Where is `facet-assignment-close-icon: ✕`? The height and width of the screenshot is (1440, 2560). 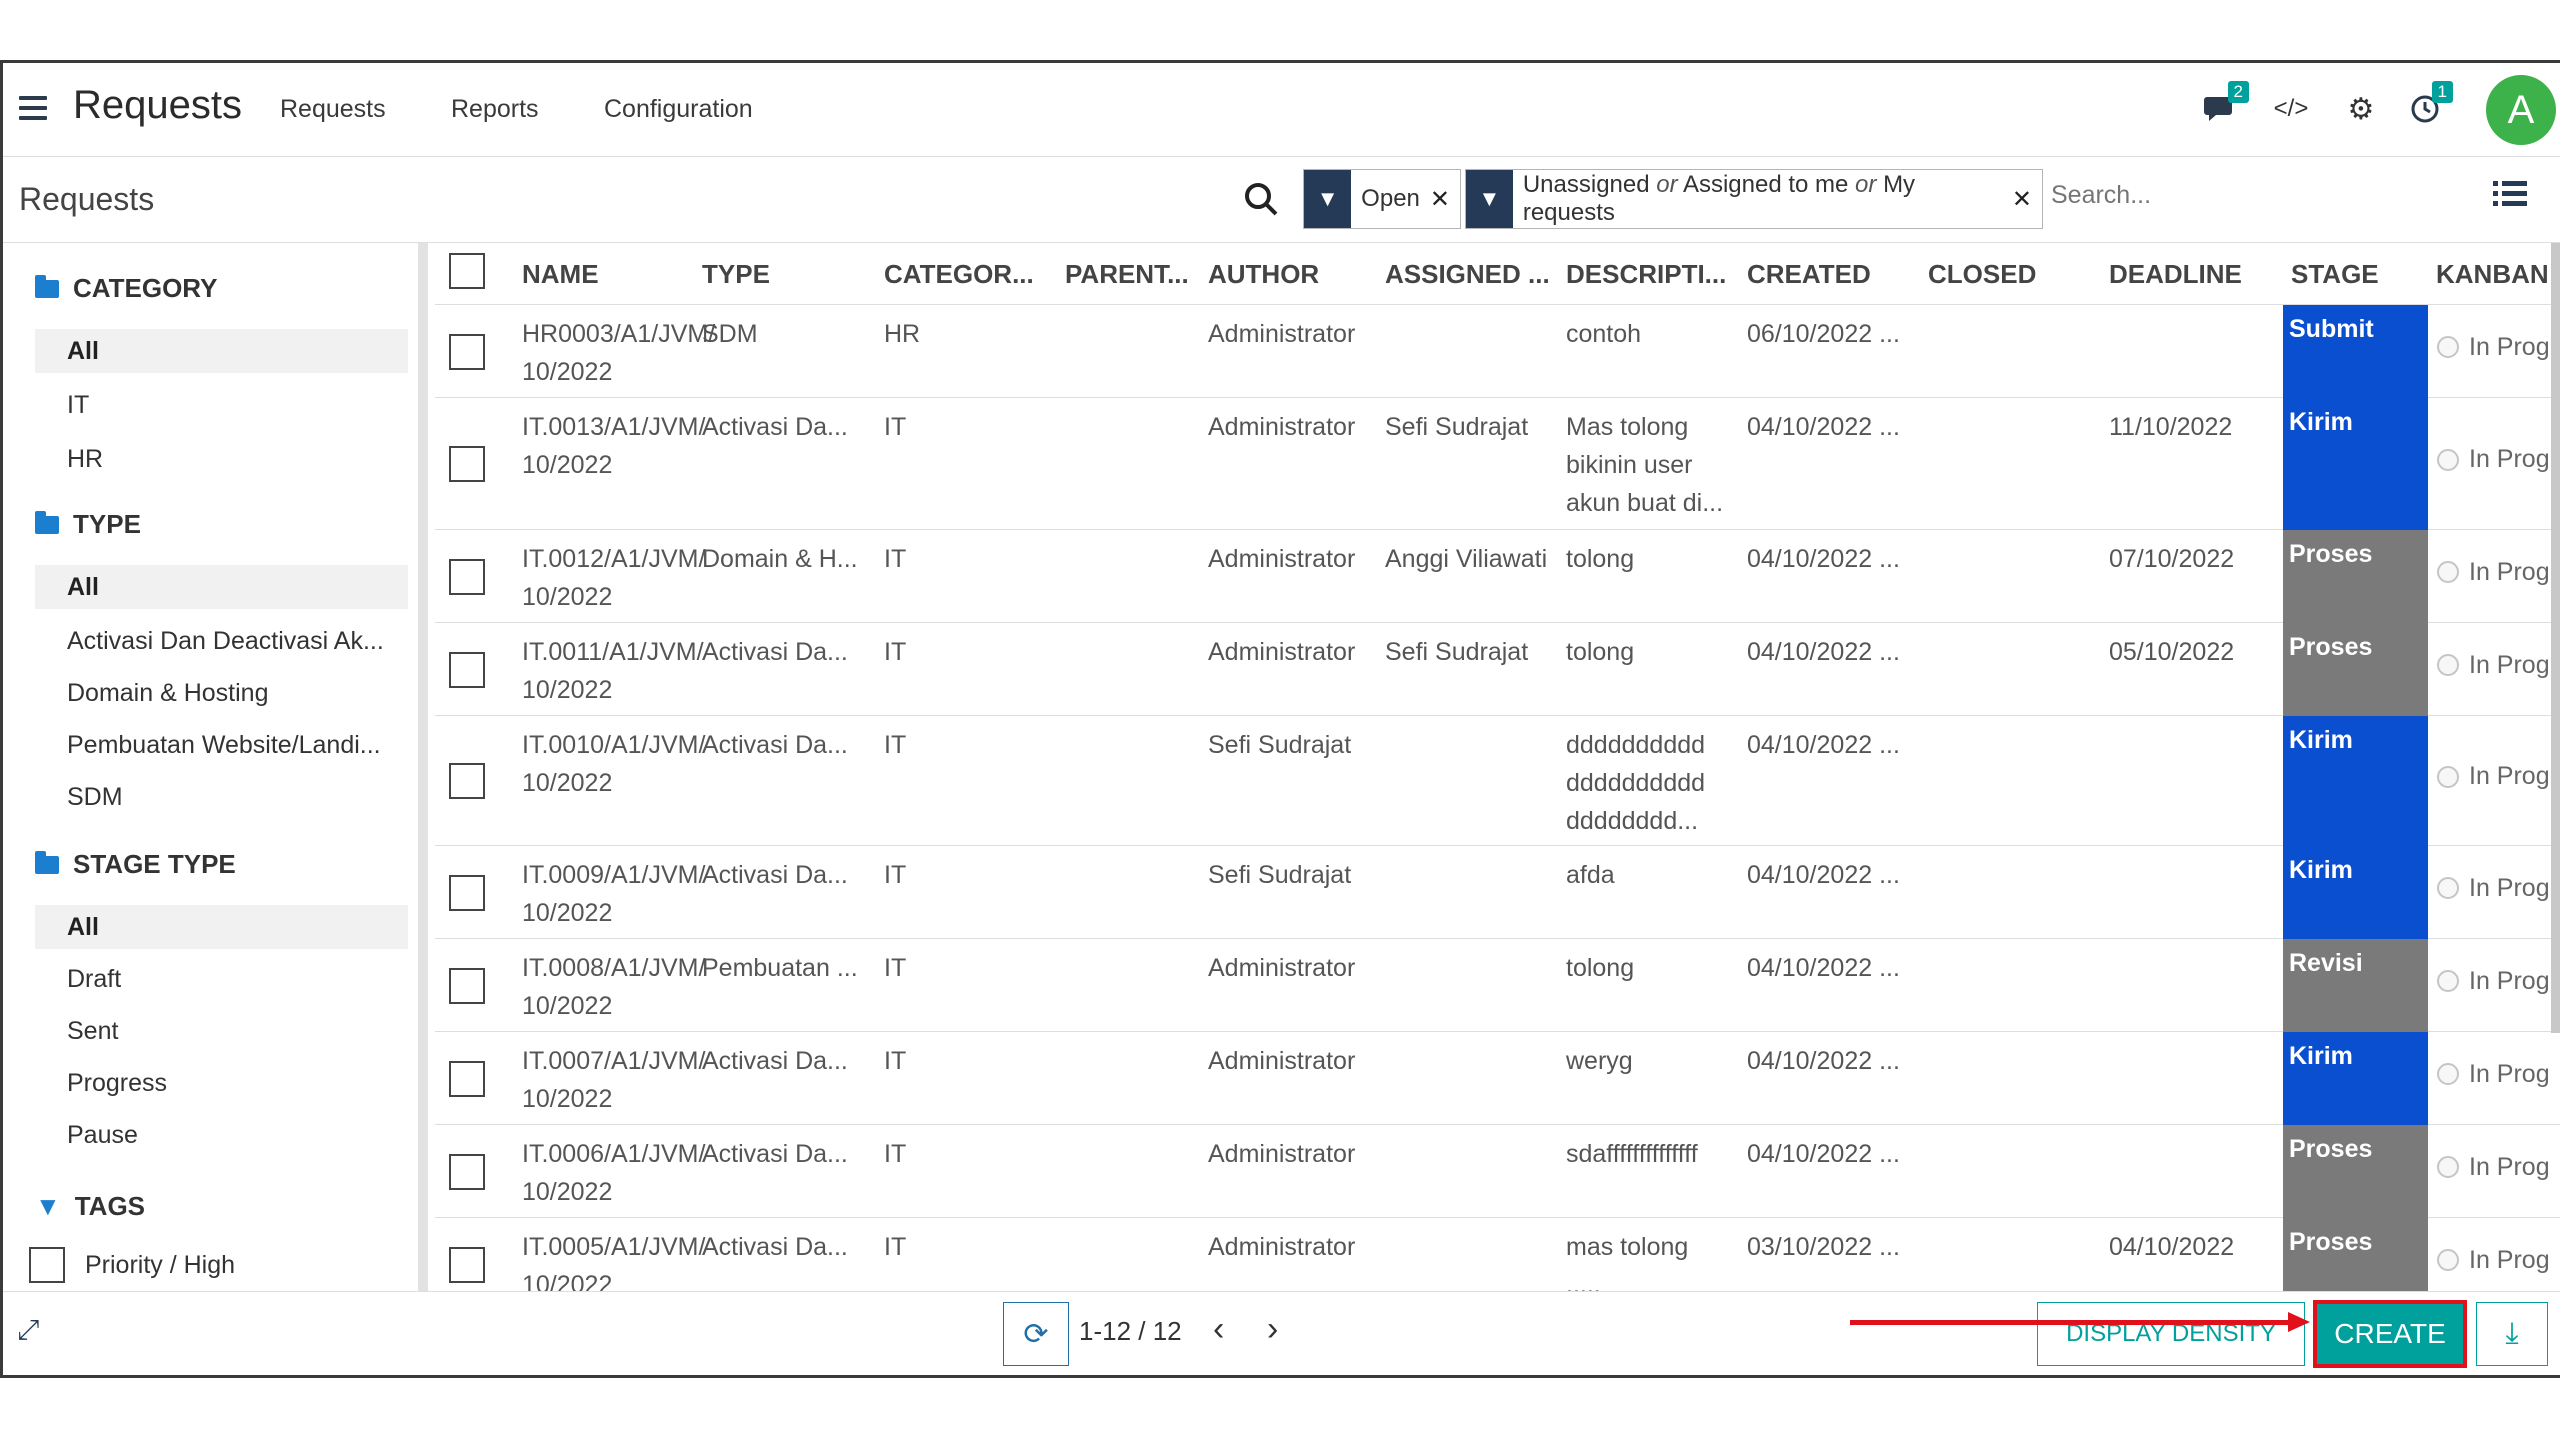
facet-assignment-close-icon: ✕ is located at coordinates (2027, 199).